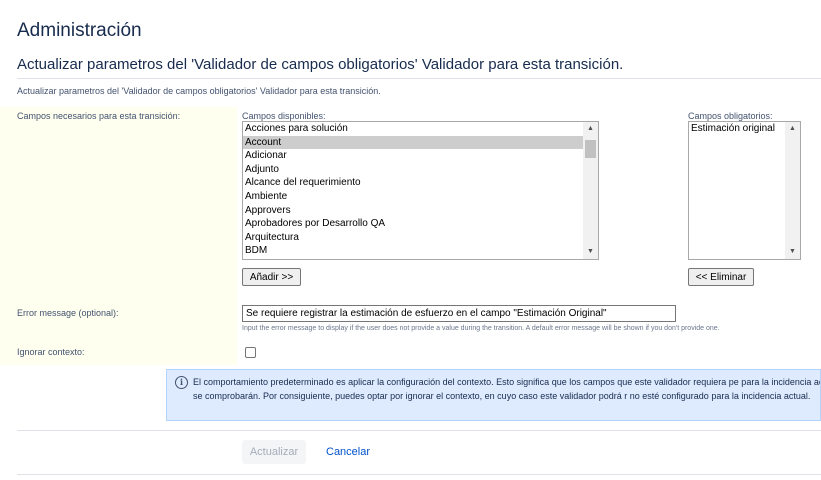  Describe the element at coordinates (413, 238) in the screenshot. I see `list-option: Arquitectura` at that location.